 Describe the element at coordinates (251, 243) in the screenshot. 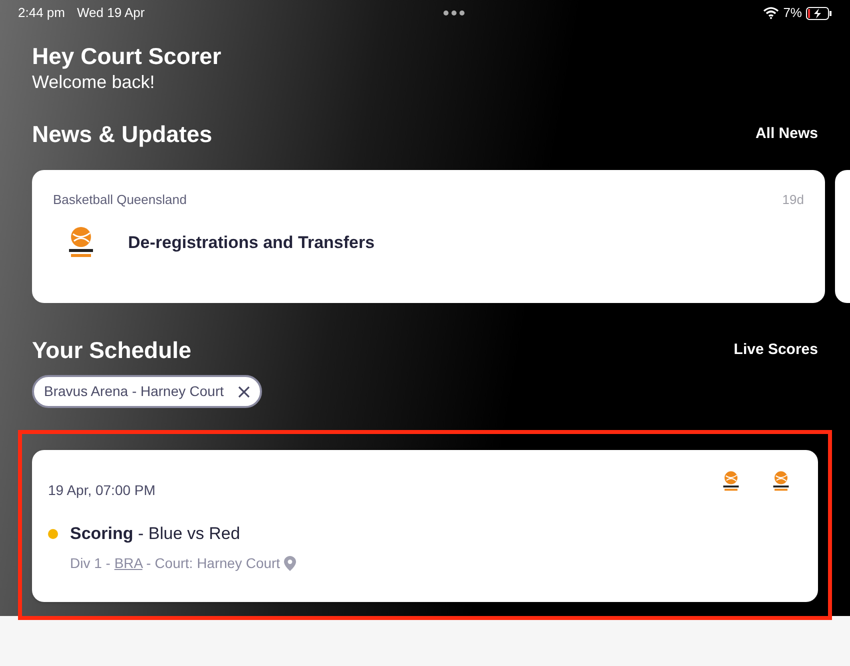

I see `news-headline: De-registrations and Transfers` at that location.